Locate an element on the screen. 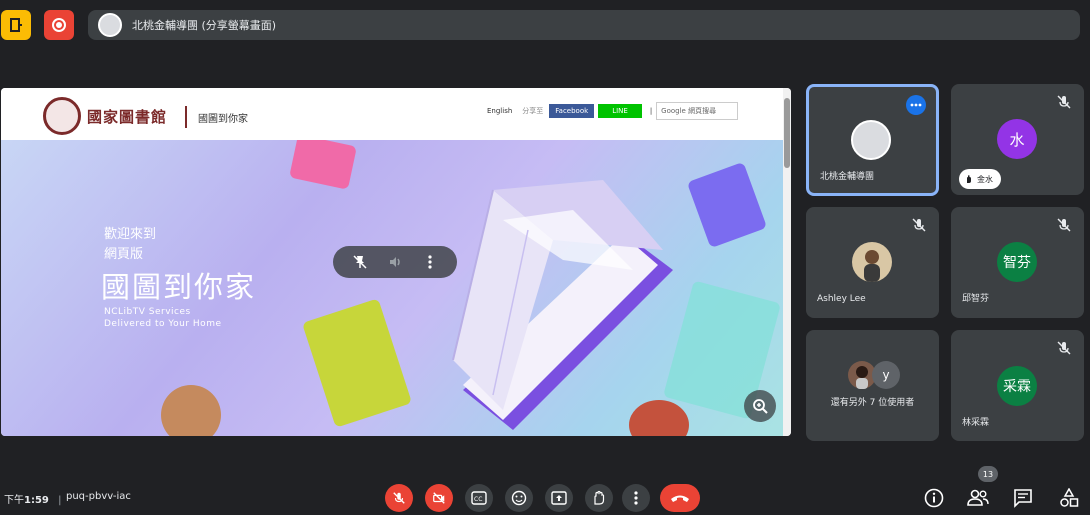  participant-name: 北桃金輔導團 is located at coordinates (847, 177).